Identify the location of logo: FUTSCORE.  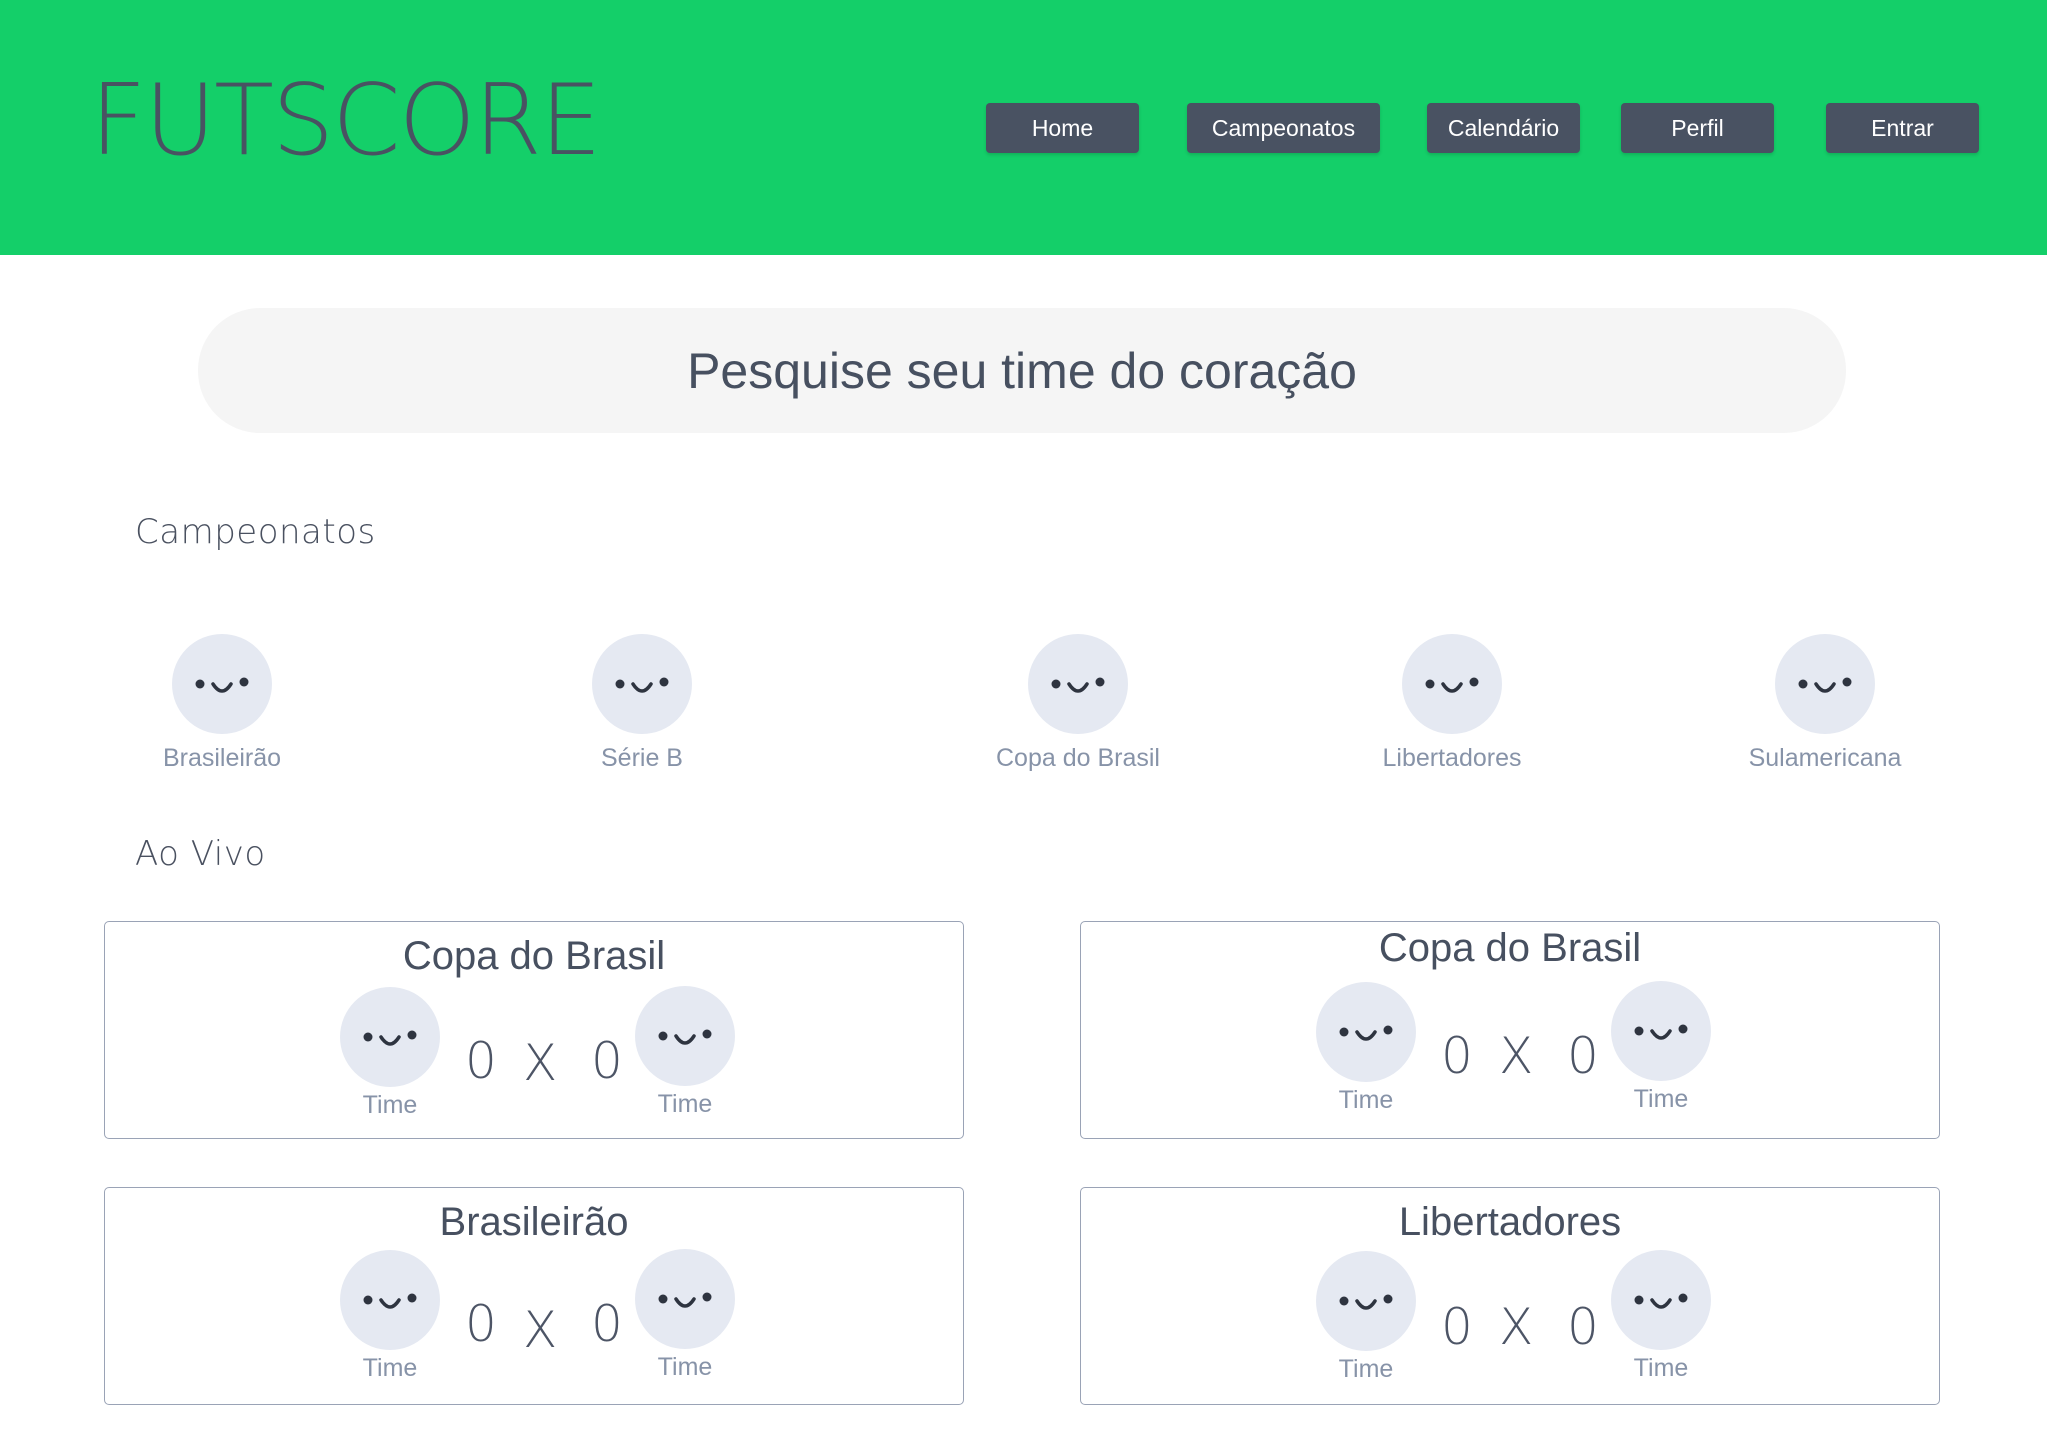
(346, 121).